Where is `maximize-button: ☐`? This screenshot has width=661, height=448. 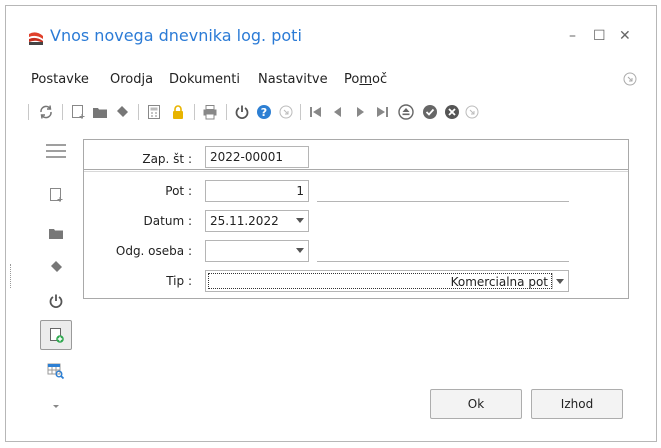
maximize-button: ☐ is located at coordinates (599, 36).